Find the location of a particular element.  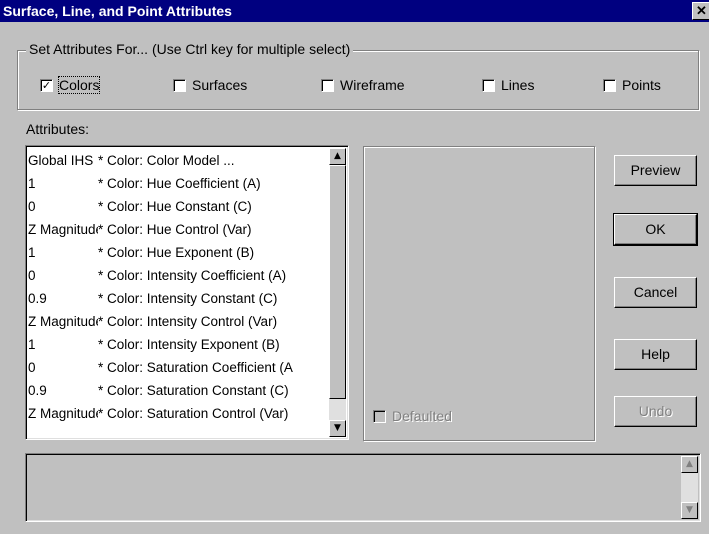

list-item: 0 * Color: Intensity Coefficient (A) is located at coordinates (177, 275).